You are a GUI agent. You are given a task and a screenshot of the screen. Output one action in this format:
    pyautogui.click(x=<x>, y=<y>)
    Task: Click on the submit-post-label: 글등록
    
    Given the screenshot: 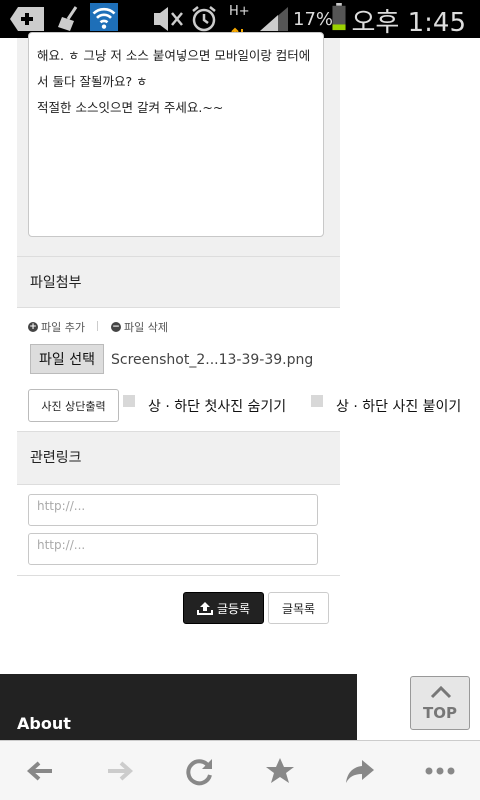 What is the action you would take?
    pyautogui.click(x=233, y=608)
    